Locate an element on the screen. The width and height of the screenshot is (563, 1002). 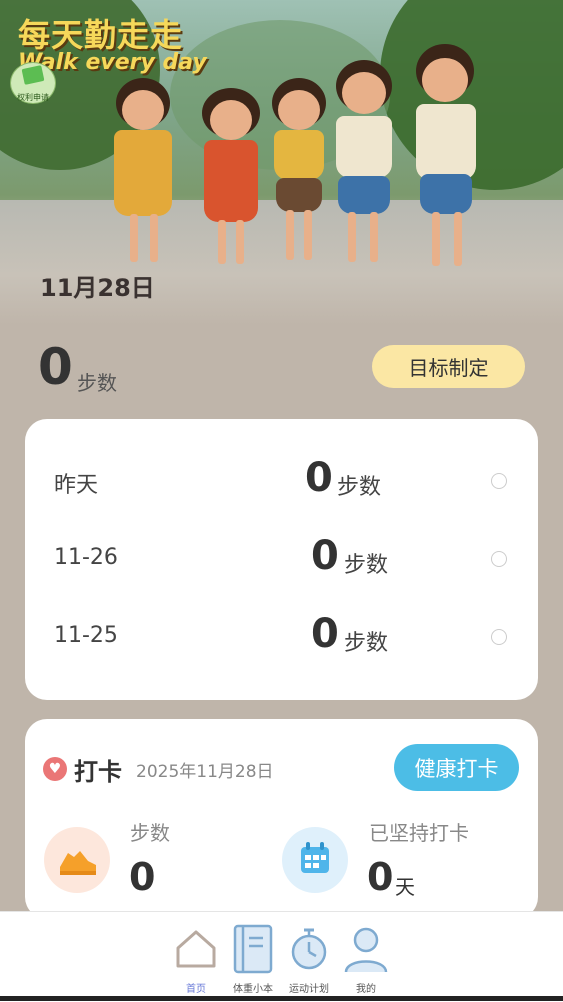
bottom-navigation: 首页 体重小本 运动计划 我的 is located at coordinates (281, 956).